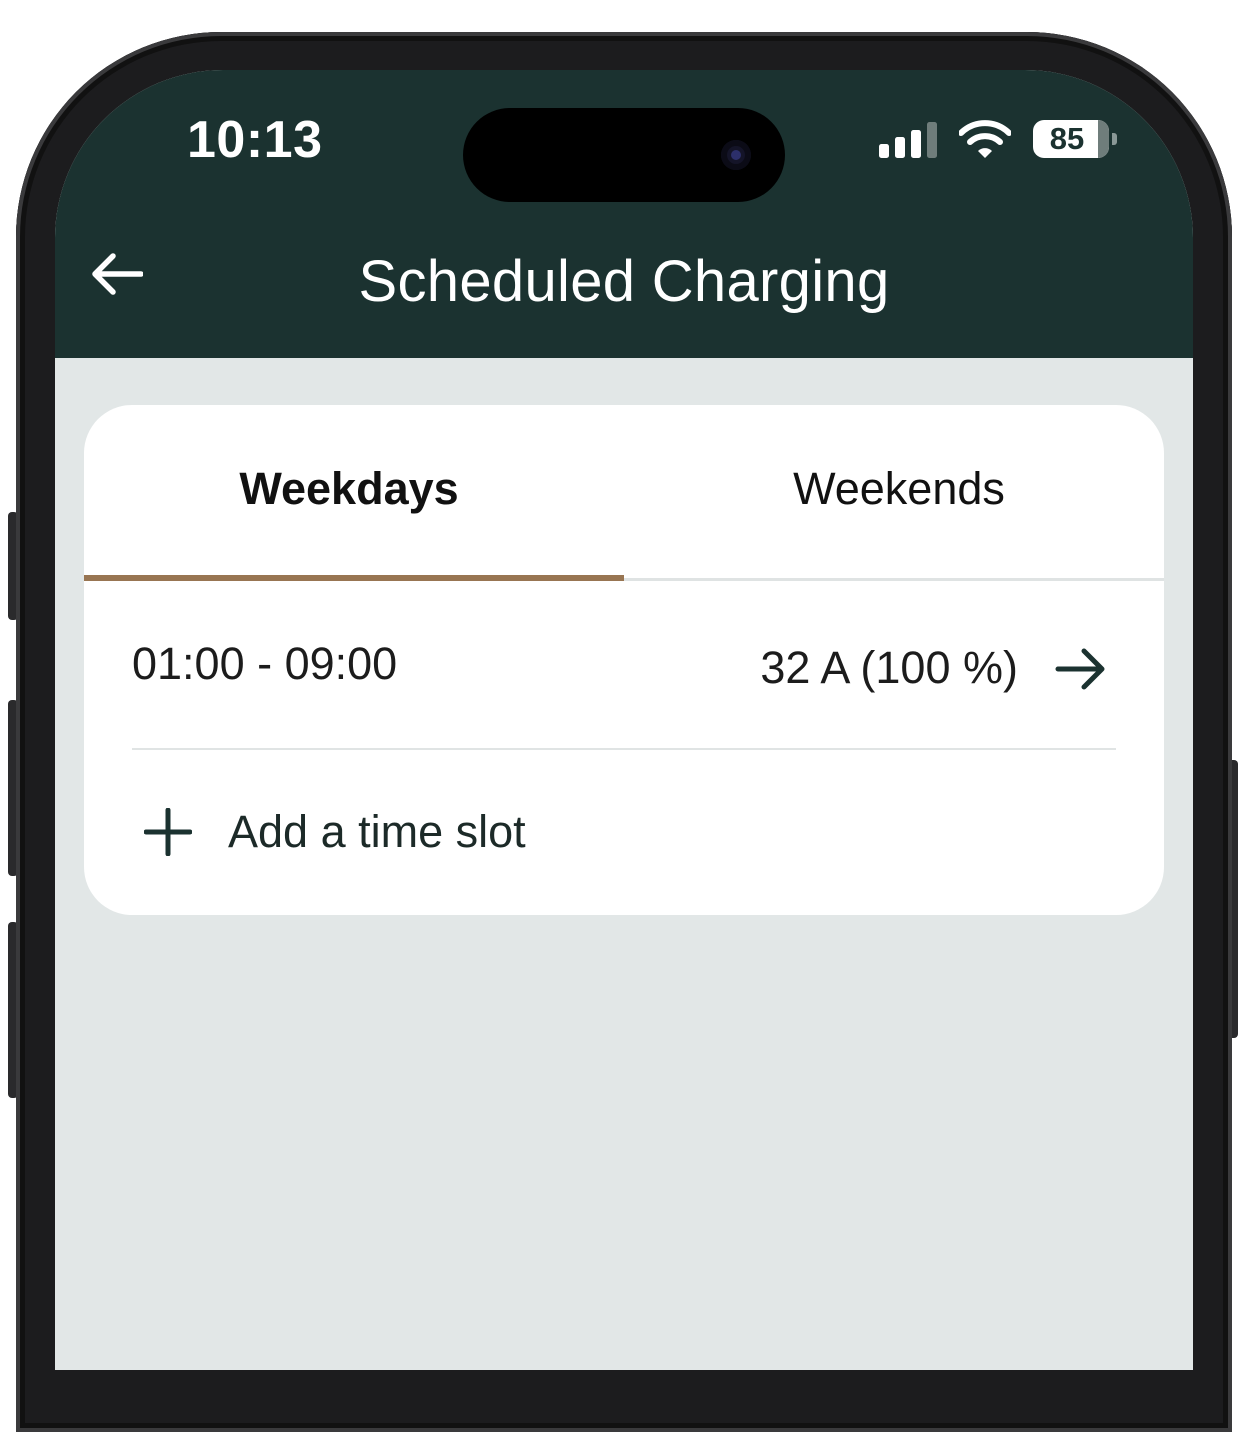 Image resolution: width=1259 pixels, height=1432 pixels. I want to click on dynamic-island, so click(624, 155).